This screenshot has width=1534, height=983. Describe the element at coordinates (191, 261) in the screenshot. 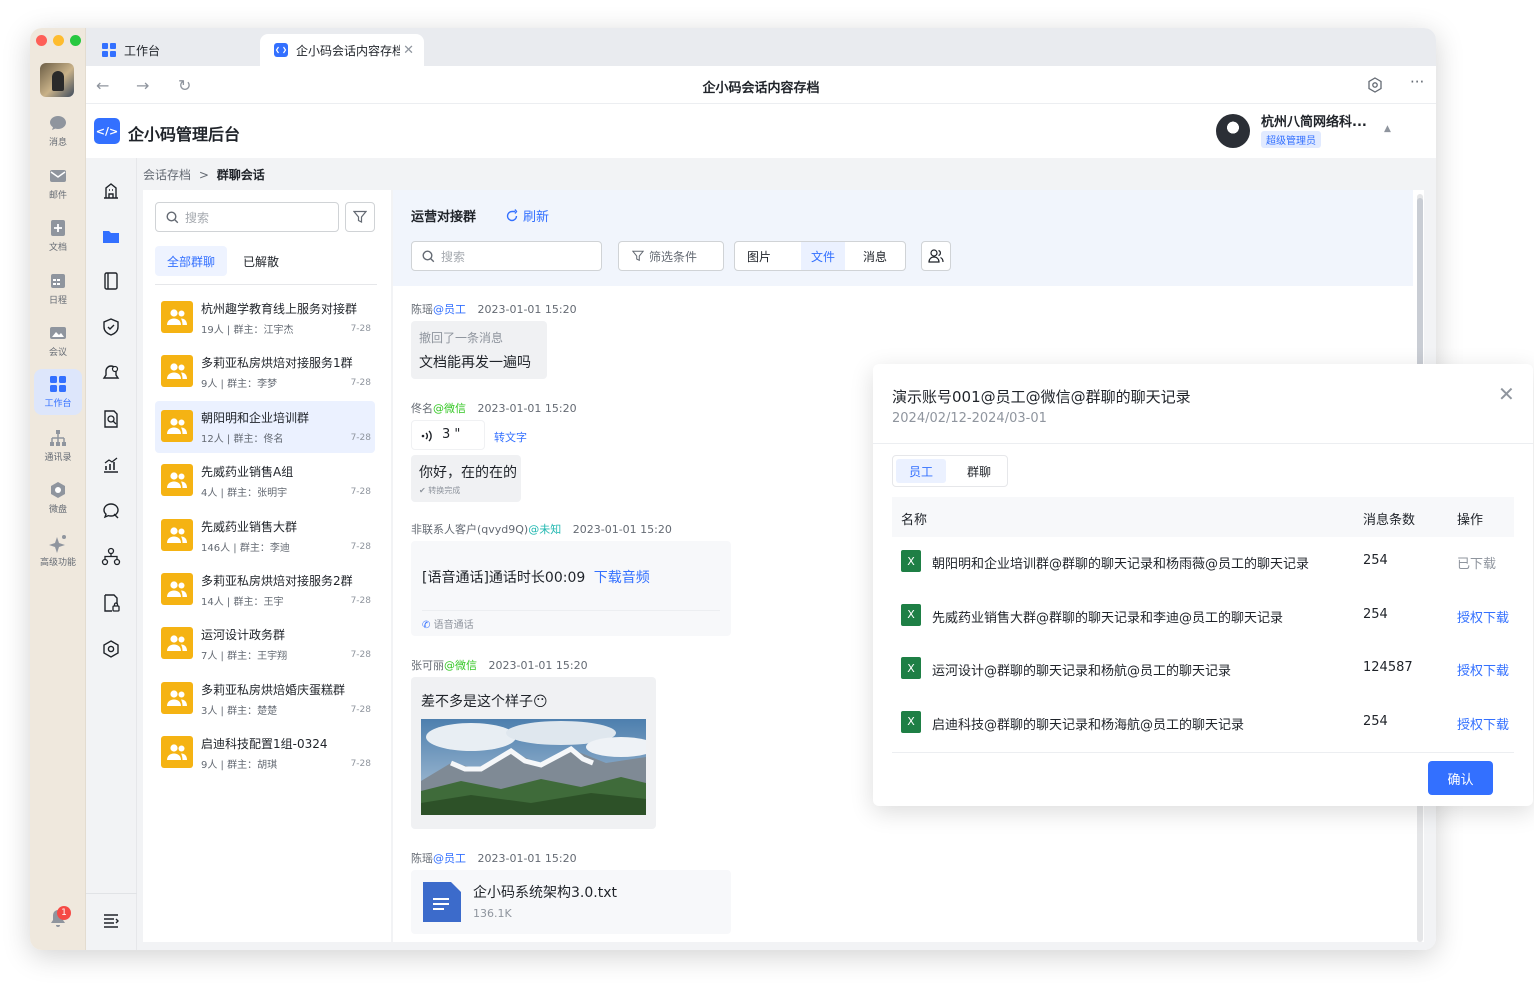

I see `tab-all-groups: 全部群聊` at that location.